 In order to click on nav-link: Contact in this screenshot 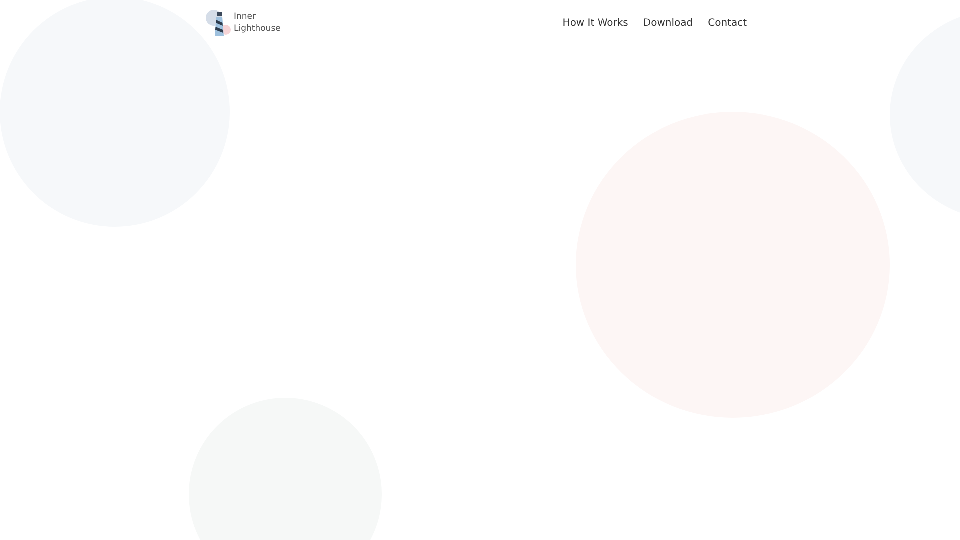, I will do `click(727, 23)`.